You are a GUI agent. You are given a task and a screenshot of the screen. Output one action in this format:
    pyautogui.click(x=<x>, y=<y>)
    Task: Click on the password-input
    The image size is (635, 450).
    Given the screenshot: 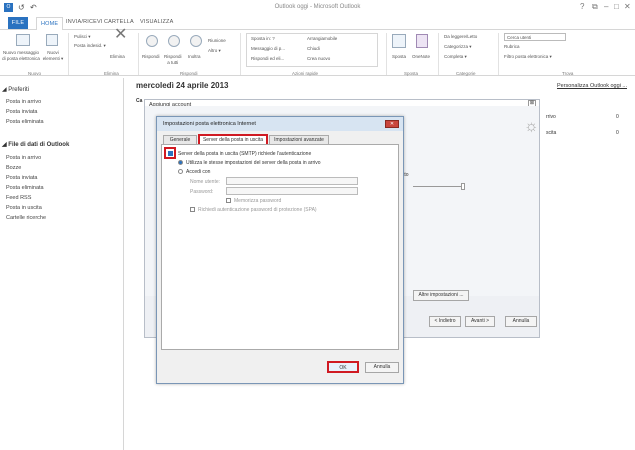 What is the action you would take?
    pyautogui.click(x=292, y=191)
    